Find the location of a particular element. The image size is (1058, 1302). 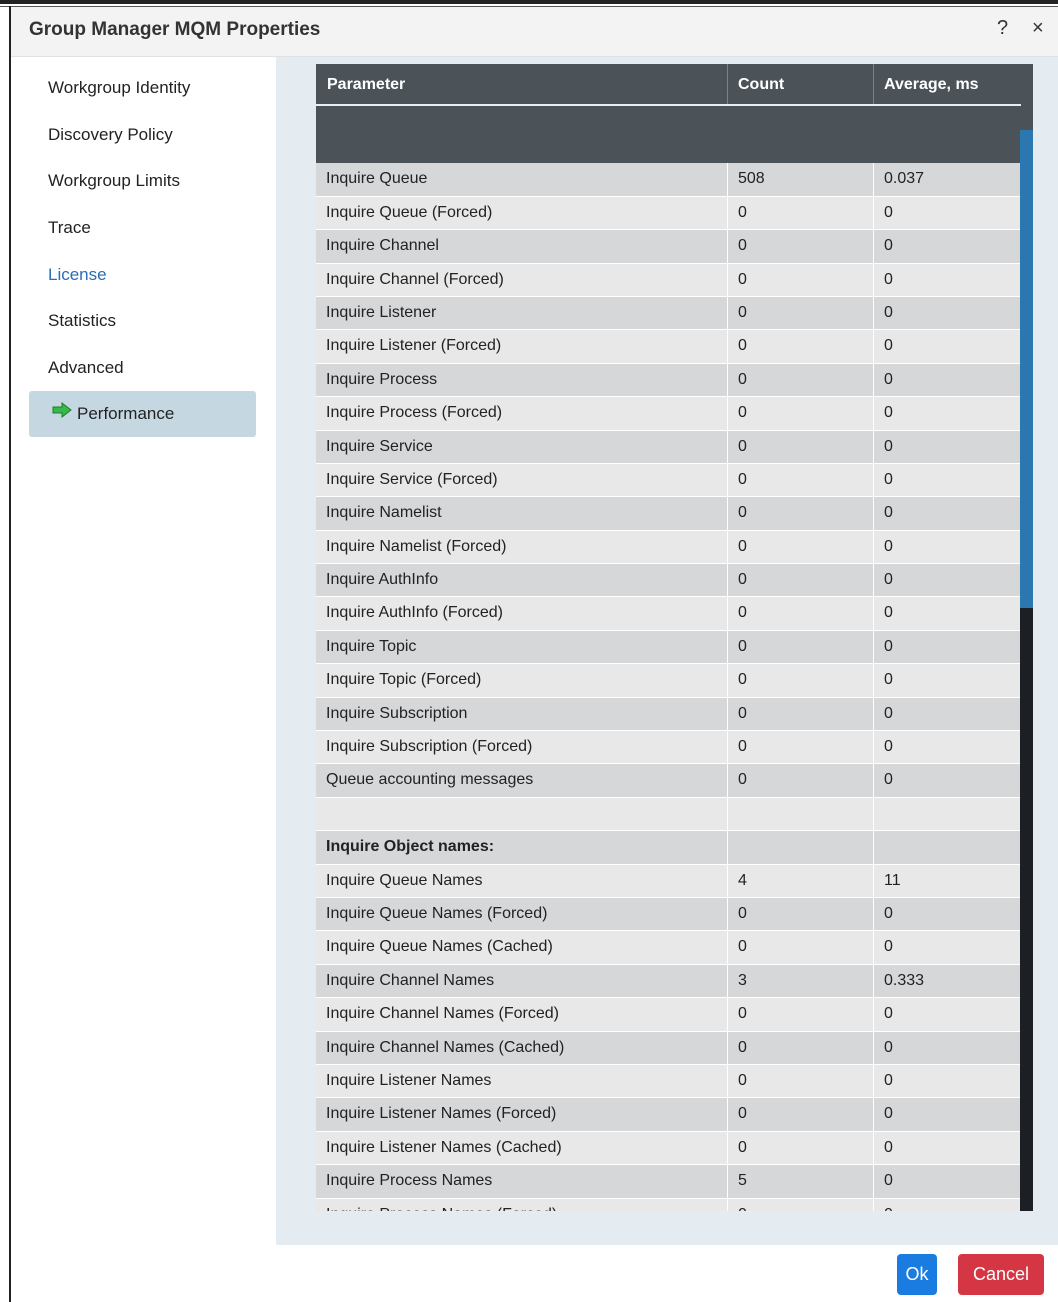

ok-button: Ok is located at coordinates (917, 1274).